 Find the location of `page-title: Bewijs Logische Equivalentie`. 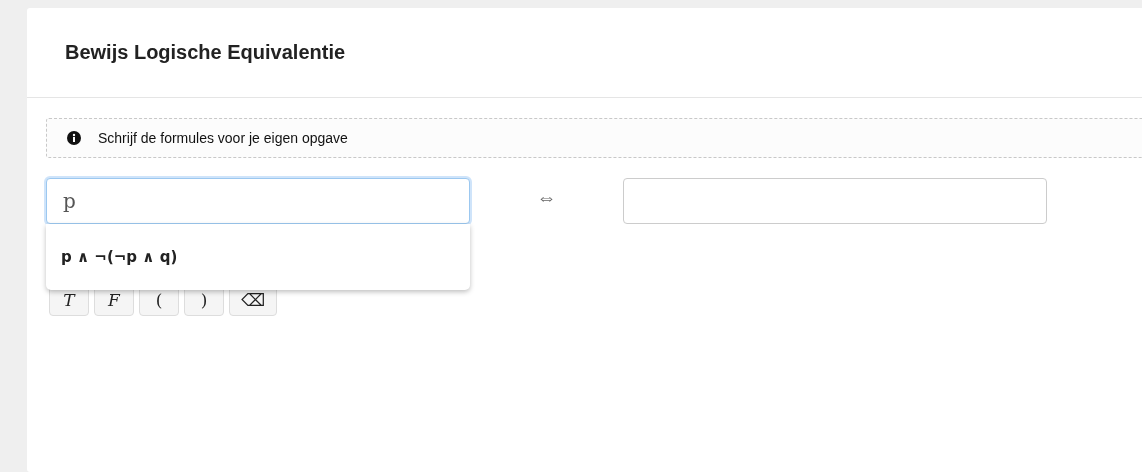

page-title: Bewijs Logische Equivalentie is located at coordinates (205, 52).